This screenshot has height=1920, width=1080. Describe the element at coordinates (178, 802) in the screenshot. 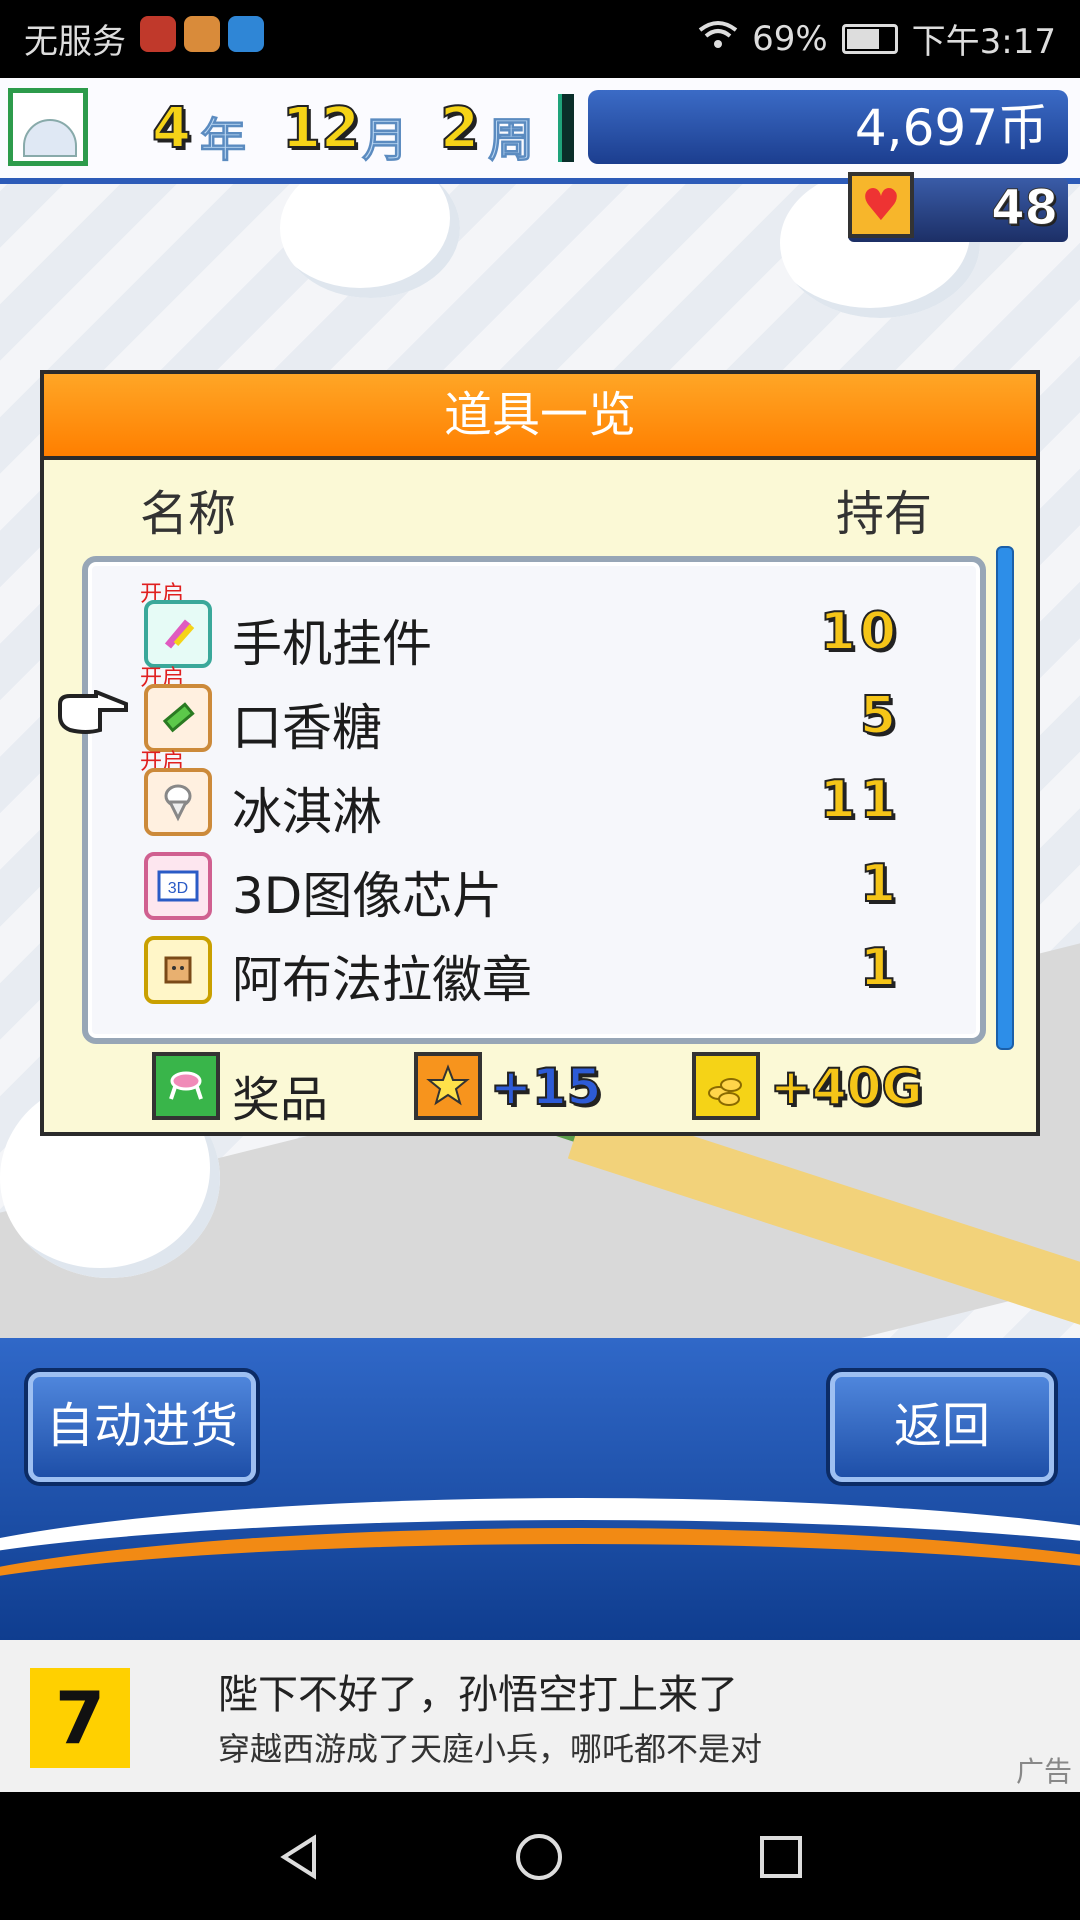

I see `ice-cream-icon` at that location.